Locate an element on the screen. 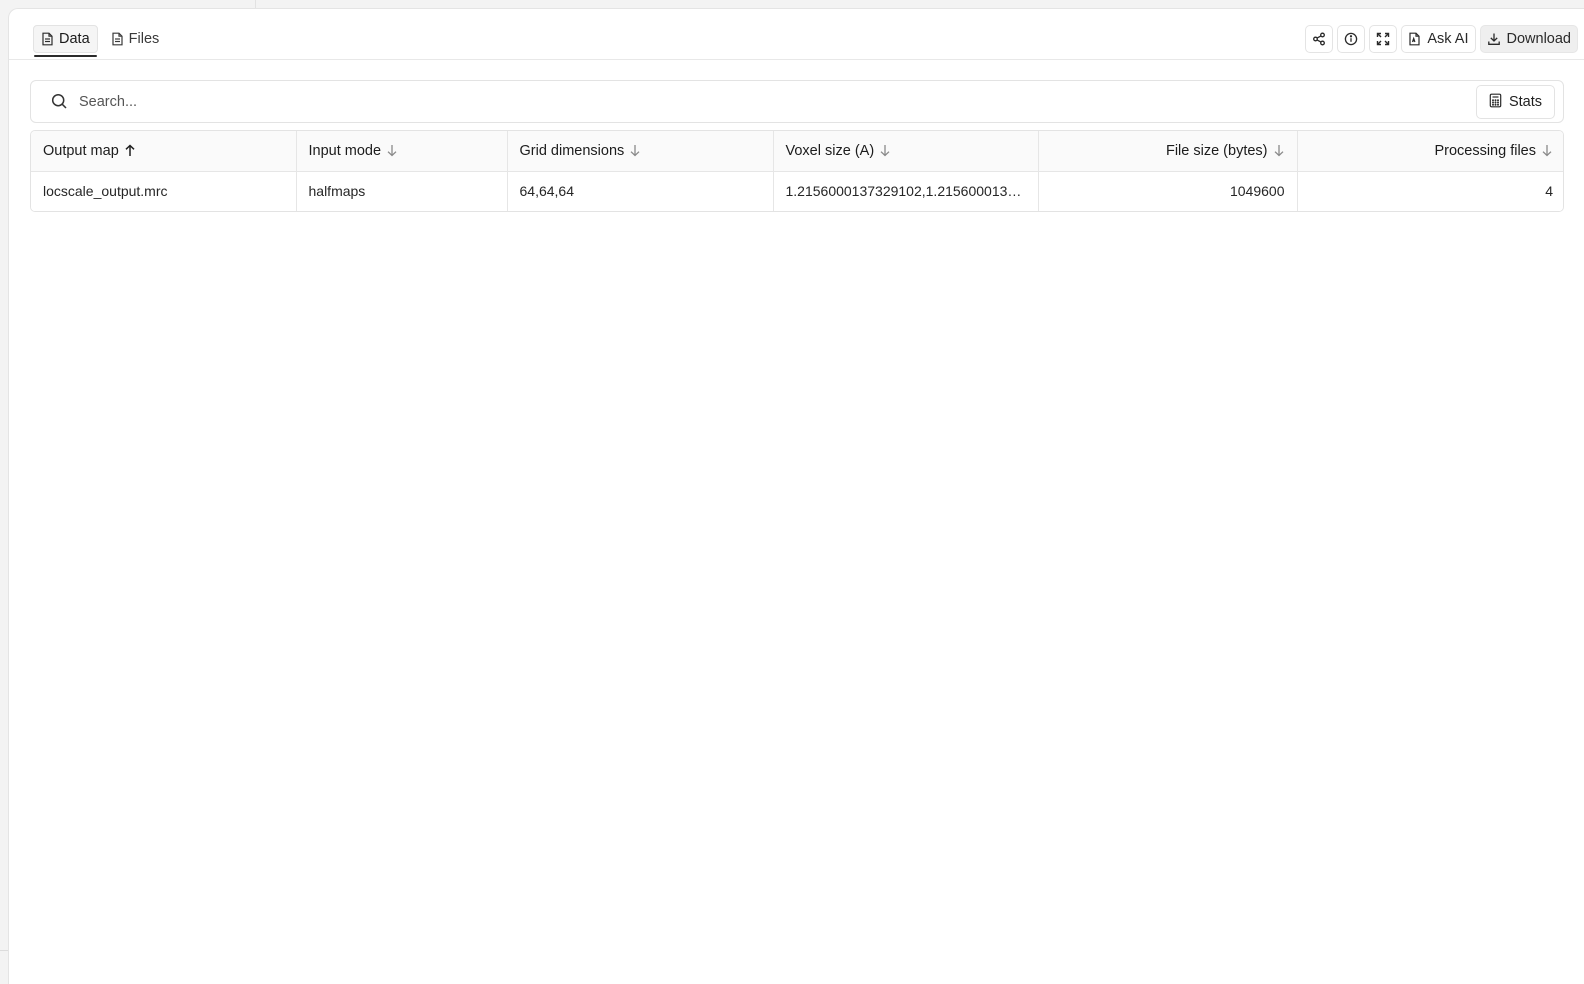 Image resolution: width=1584 pixels, height=984 pixels. info-icon is located at coordinates (1351, 39).